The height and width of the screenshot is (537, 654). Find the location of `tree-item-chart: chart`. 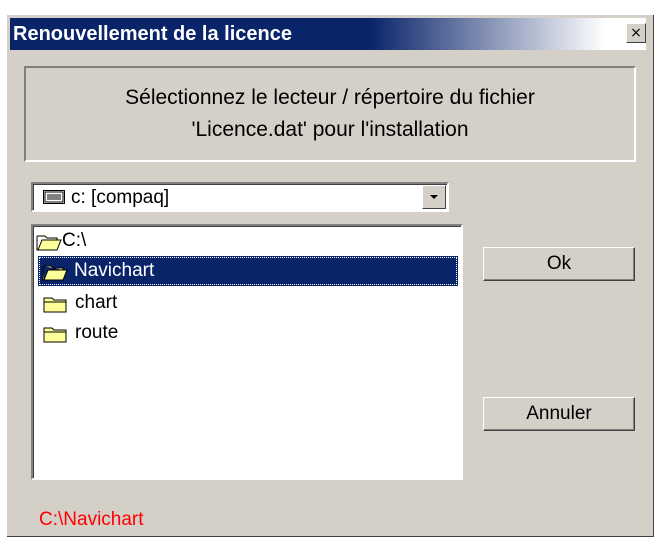

tree-item-chart: chart is located at coordinates (113, 303).